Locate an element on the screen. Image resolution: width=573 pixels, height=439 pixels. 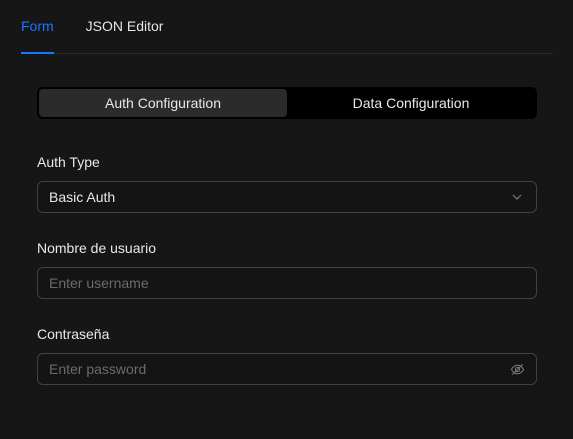
tab-json-editor-label: JSON Editor is located at coordinates (124, 26).